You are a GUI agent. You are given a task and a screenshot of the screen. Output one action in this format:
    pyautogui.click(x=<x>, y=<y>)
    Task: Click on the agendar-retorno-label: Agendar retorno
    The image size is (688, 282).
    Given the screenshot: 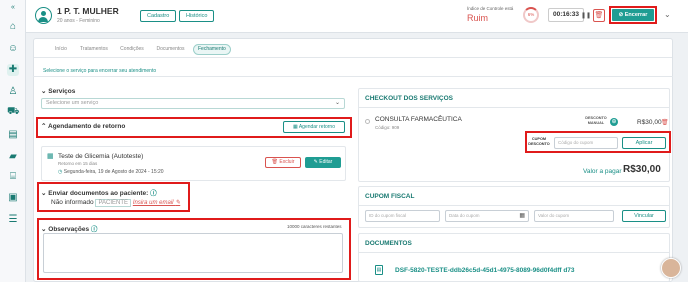 What is the action you would take?
    pyautogui.click(x=316, y=127)
    